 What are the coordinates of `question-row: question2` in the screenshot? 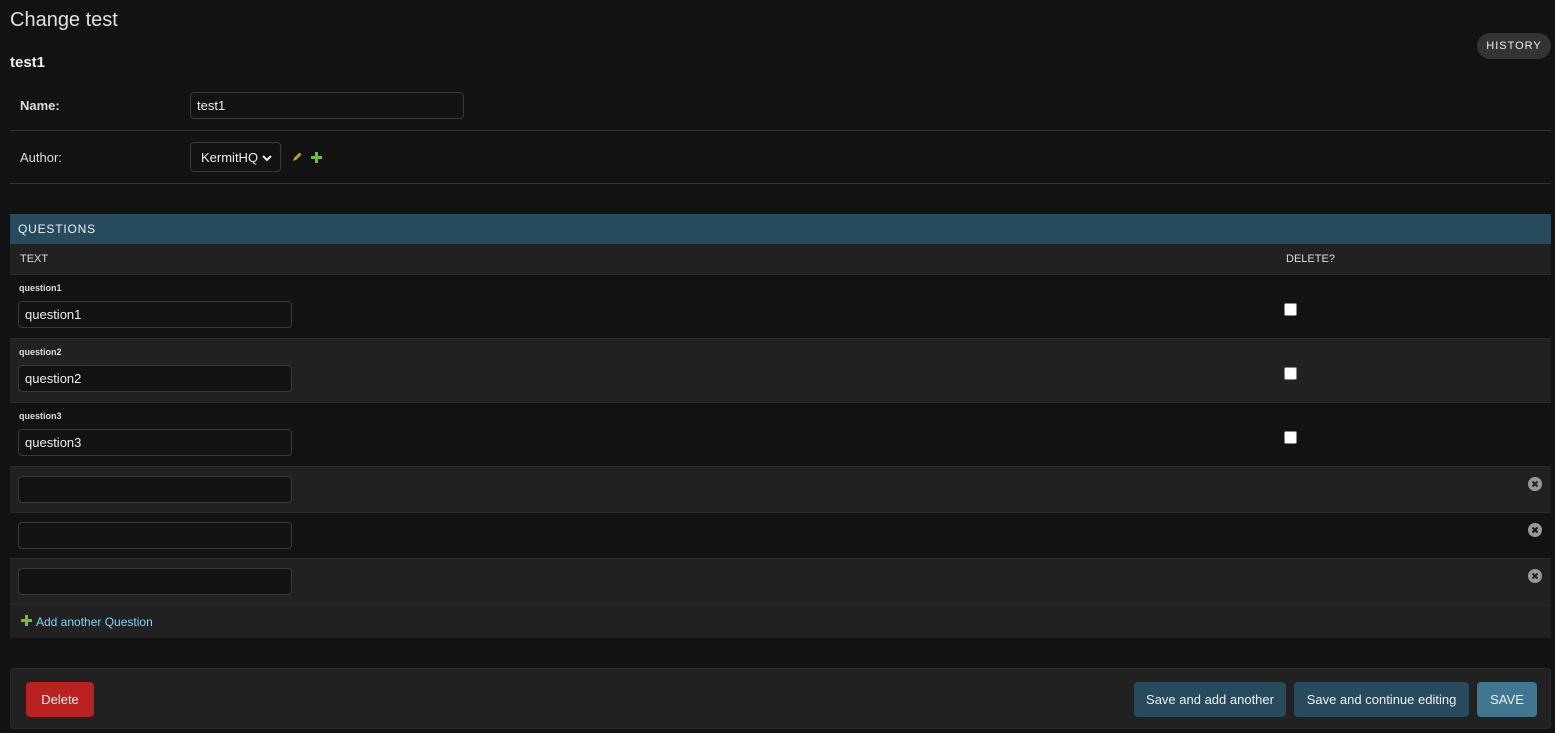 It's located at (780, 371).